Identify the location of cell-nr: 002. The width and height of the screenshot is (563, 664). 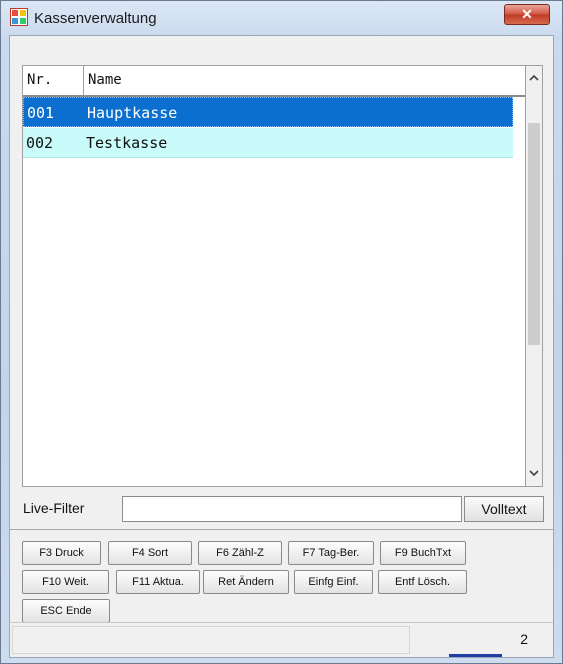
(40, 143).